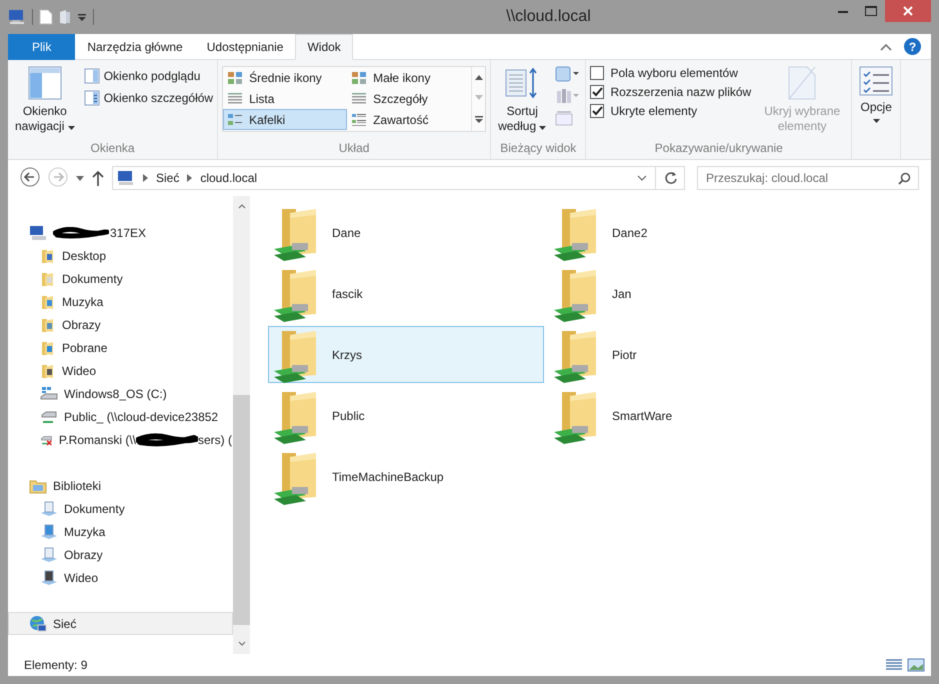 This screenshot has width=939, height=684. Describe the element at coordinates (347, 293) in the screenshot. I see `folder-name: fascik` at that location.